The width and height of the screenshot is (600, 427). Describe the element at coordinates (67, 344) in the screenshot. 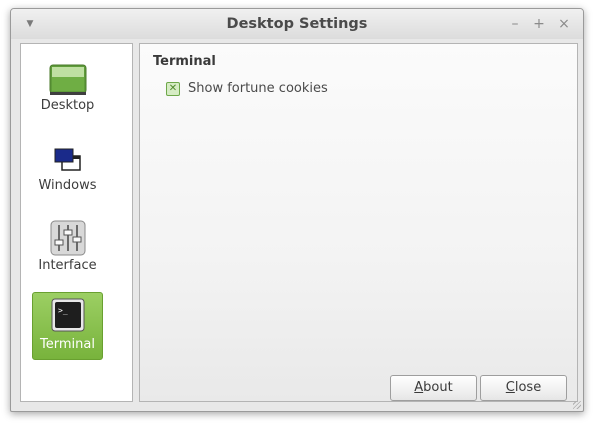

I see `sidebar-item-label: Terminal` at that location.